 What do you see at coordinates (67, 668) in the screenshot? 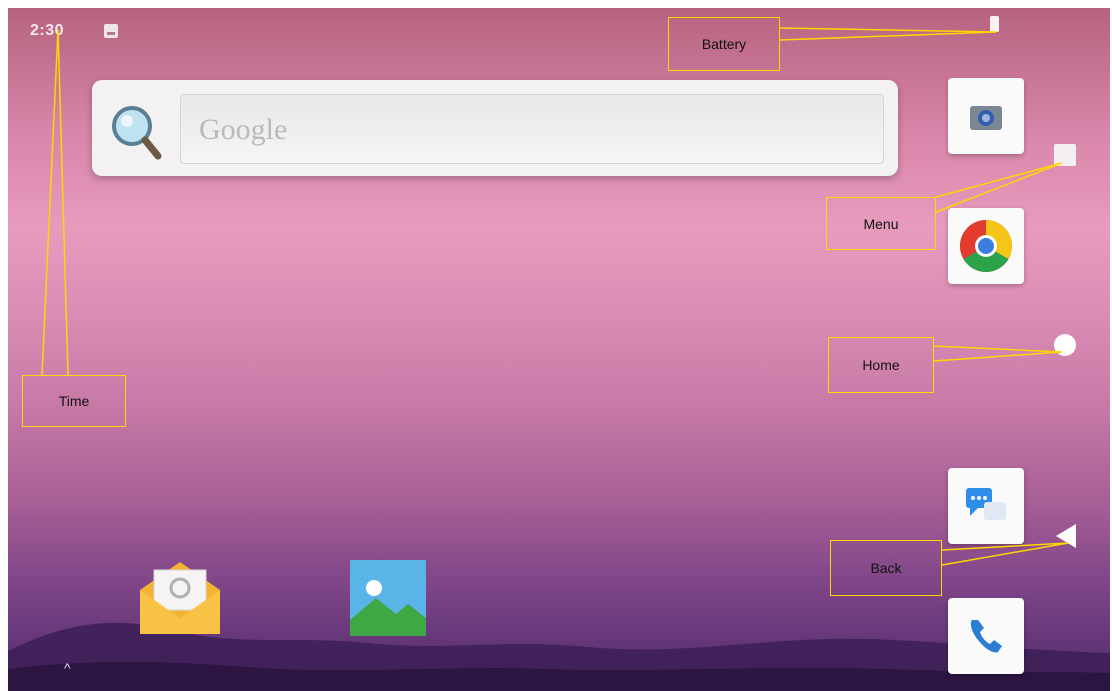
I see `app-drawer-handle: ^` at bounding box center [67, 668].